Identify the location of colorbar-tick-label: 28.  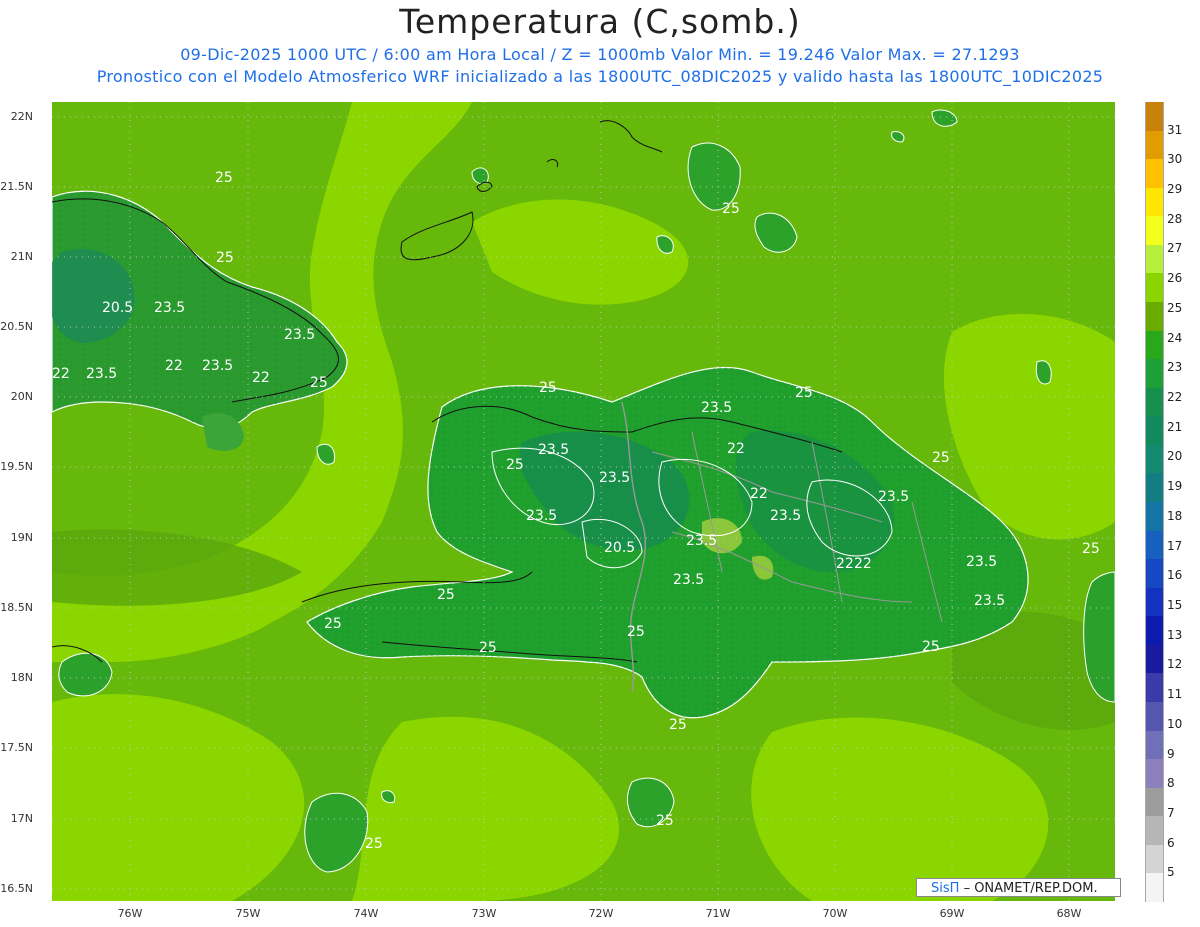
(1175, 218).